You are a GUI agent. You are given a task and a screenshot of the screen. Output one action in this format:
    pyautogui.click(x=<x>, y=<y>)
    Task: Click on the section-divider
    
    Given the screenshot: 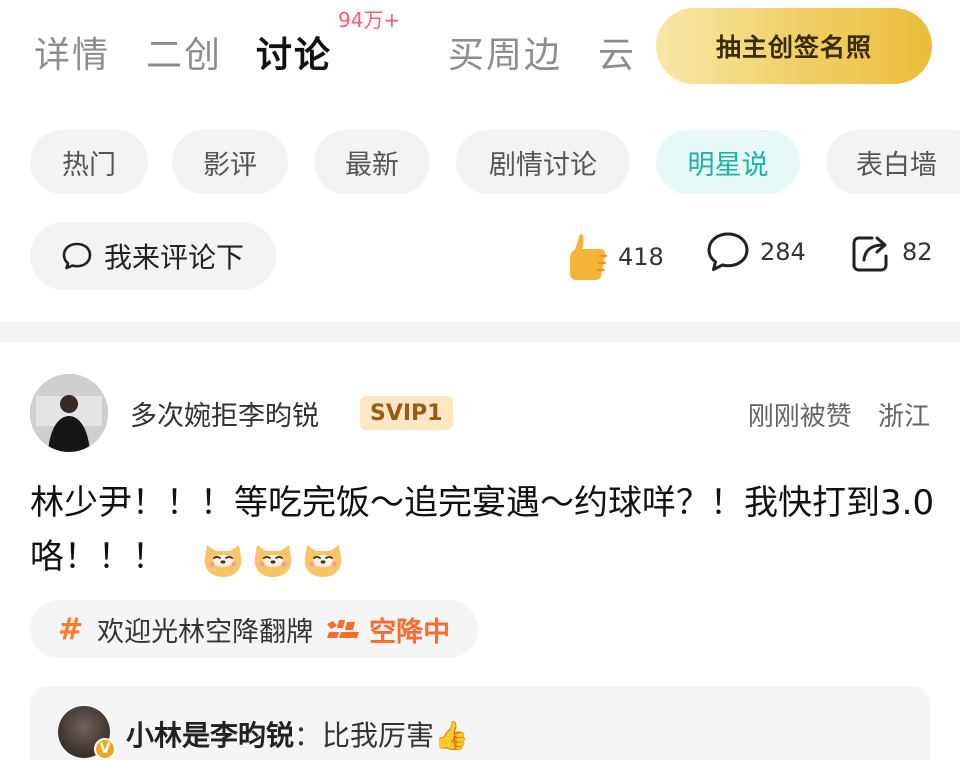 What is the action you would take?
    pyautogui.click(x=480, y=332)
    